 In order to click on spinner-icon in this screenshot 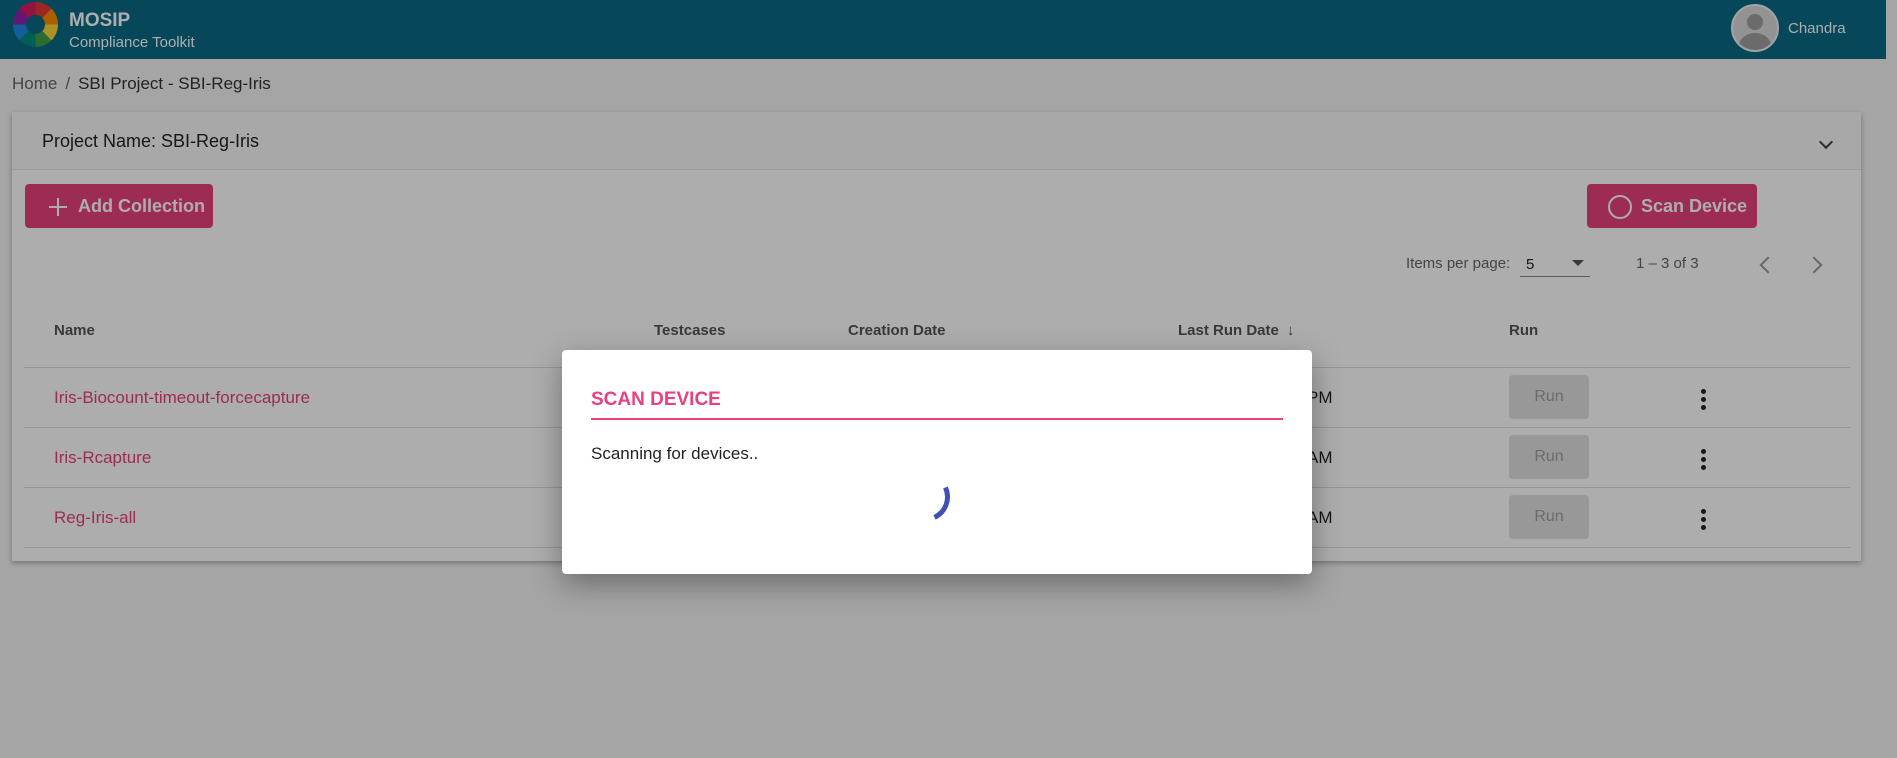, I will do `click(925, 497)`.